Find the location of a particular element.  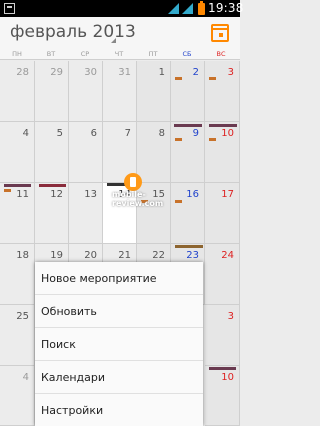

day-number: 6 is located at coordinates (93, 133).